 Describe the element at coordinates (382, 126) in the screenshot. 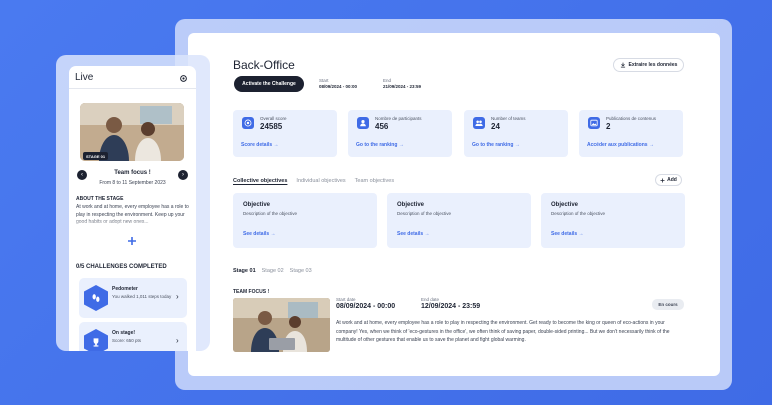

I see `stat-value: 456` at that location.